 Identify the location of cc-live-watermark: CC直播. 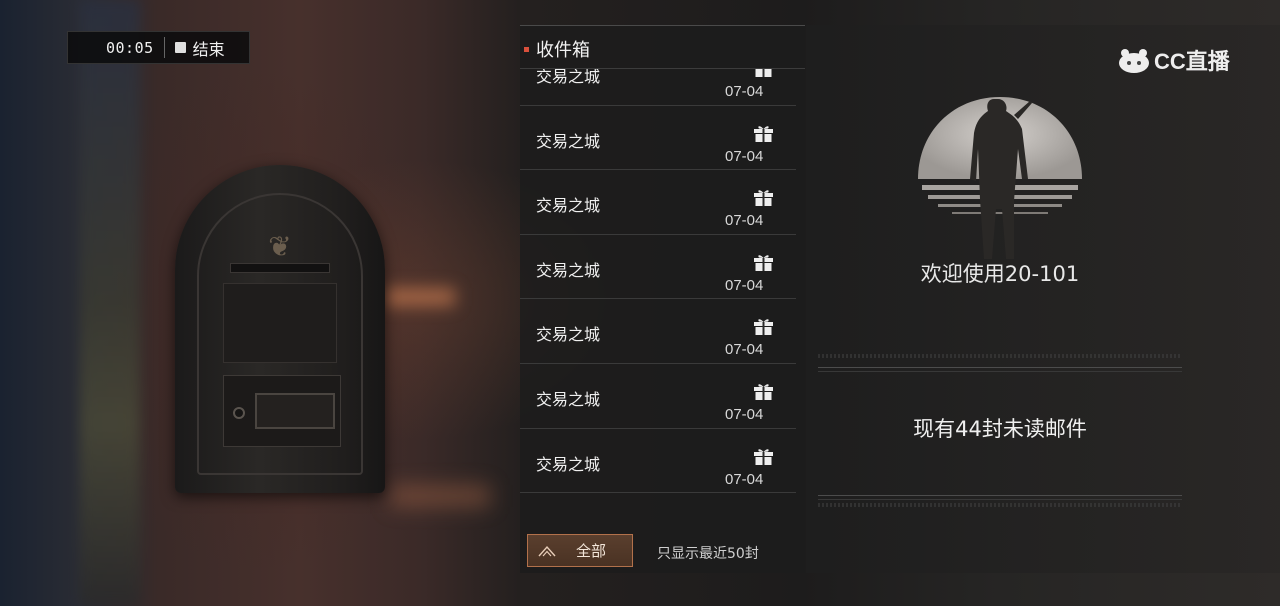
(1173, 60).